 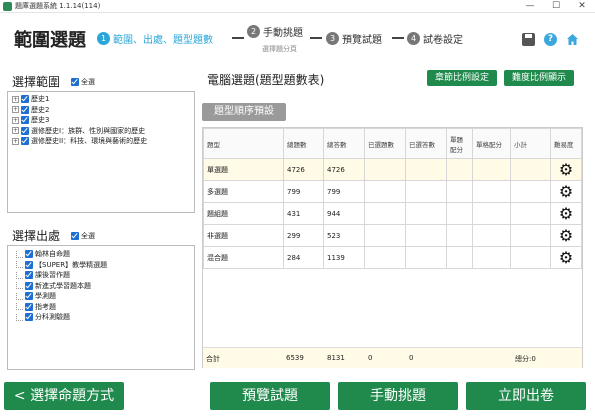 What do you see at coordinates (213, 359) in the screenshot?
I see `total-label: 合計` at bounding box center [213, 359].